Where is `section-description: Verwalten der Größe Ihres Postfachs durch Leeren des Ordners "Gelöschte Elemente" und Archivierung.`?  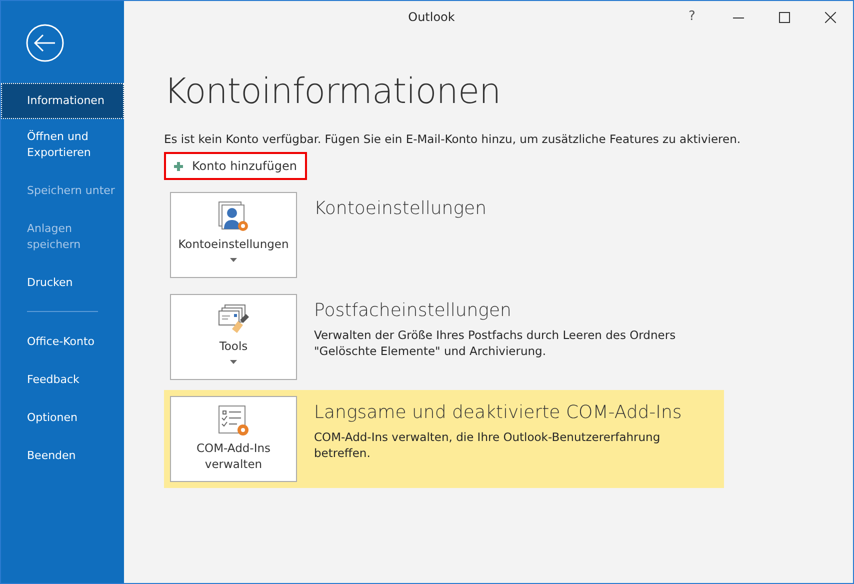 section-description: Verwalten der Größe Ihres Postfachs durch Leeren des Ordners "Gelöschte Elemente" und Archivierung. is located at coordinates (495, 343).